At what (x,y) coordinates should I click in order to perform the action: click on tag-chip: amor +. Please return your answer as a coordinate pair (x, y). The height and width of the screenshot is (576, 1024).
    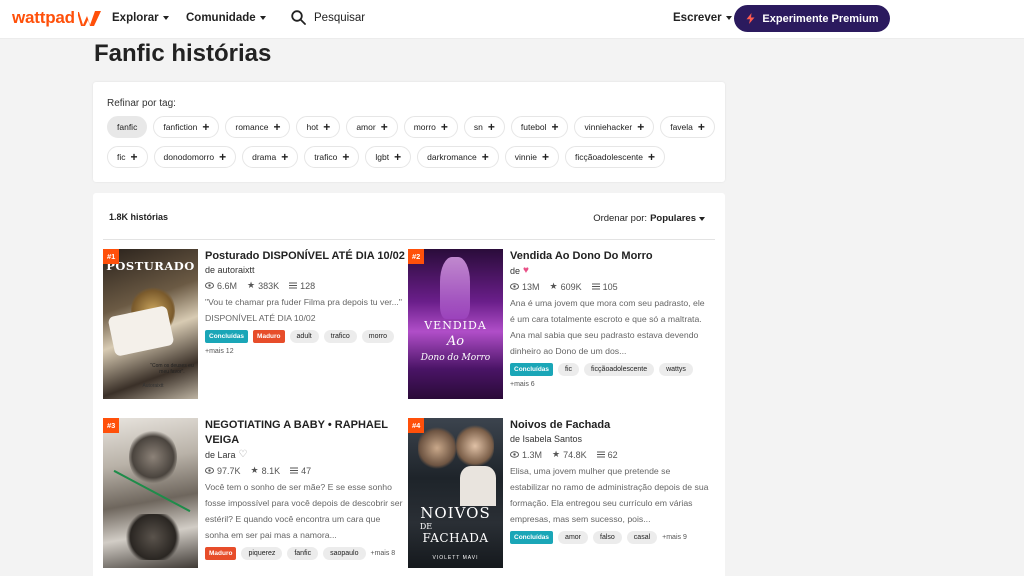
    Looking at the image, I should click on (372, 127).